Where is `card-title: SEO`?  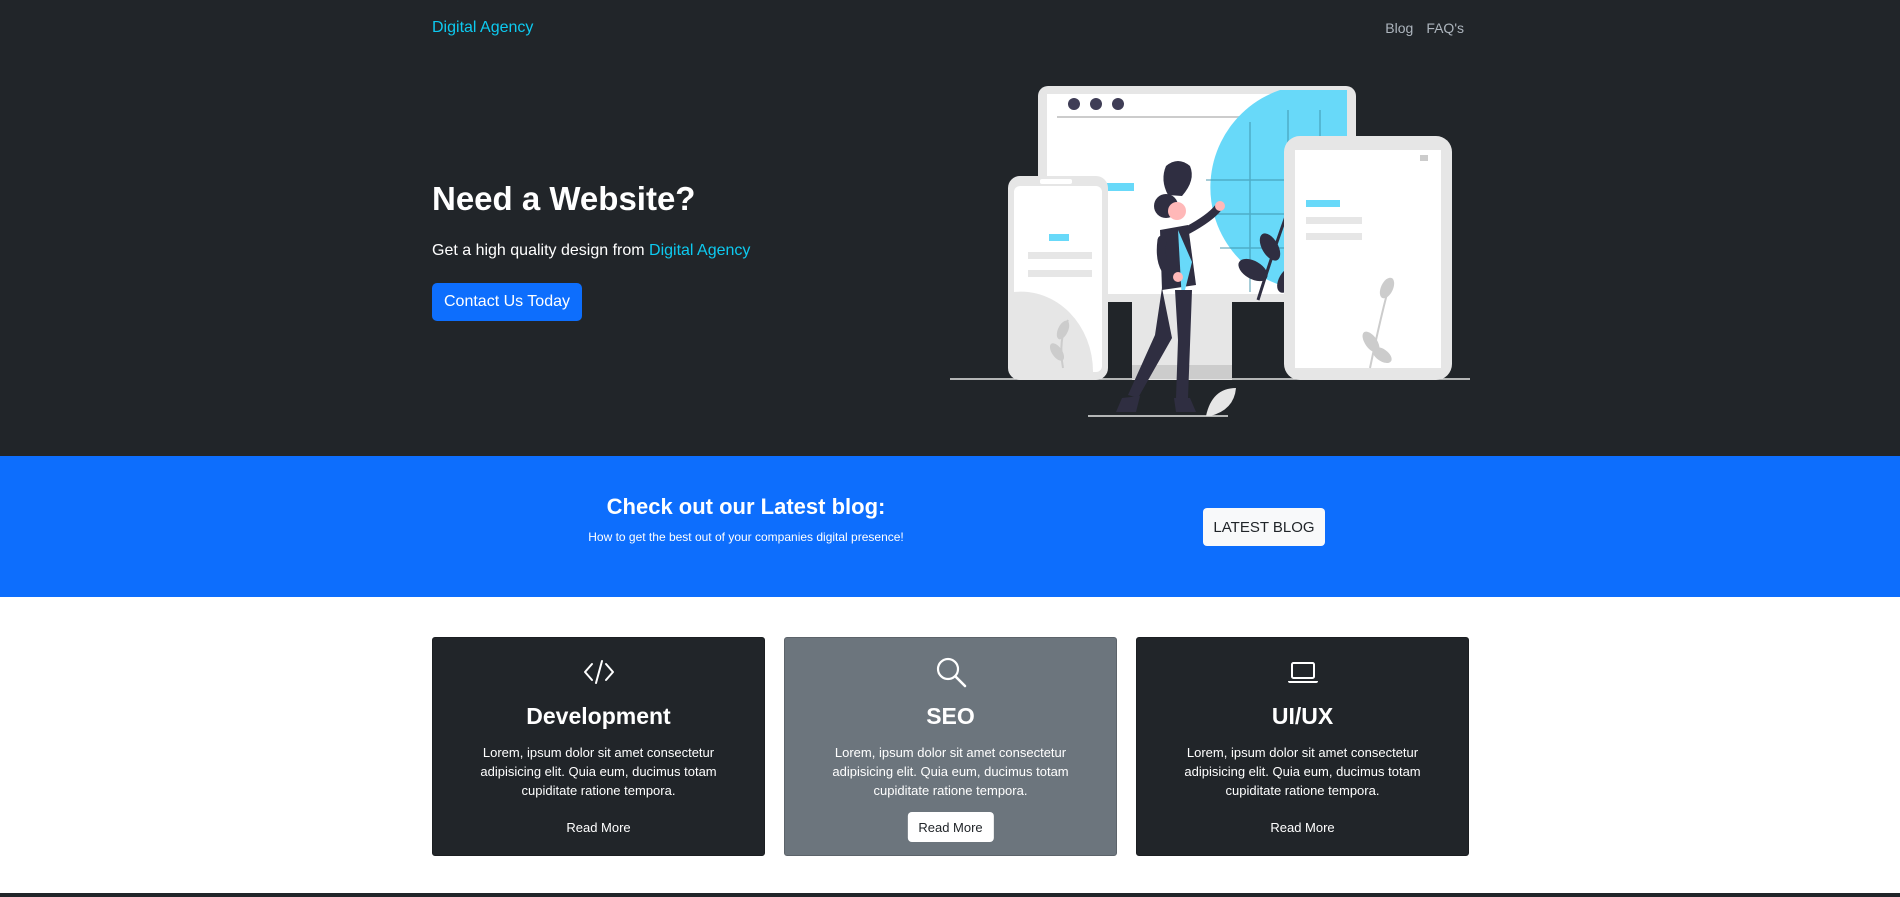 card-title: SEO is located at coordinates (950, 716).